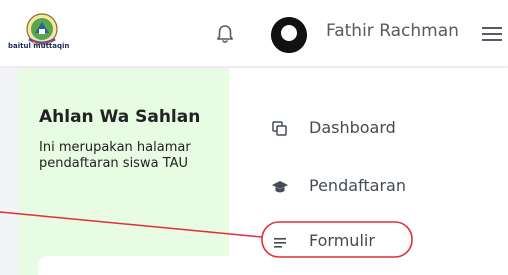  What do you see at coordinates (115, 147) in the screenshot?
I see `welcome-line-1: Ini merupakan halamar` at bounding box center [115, 147].